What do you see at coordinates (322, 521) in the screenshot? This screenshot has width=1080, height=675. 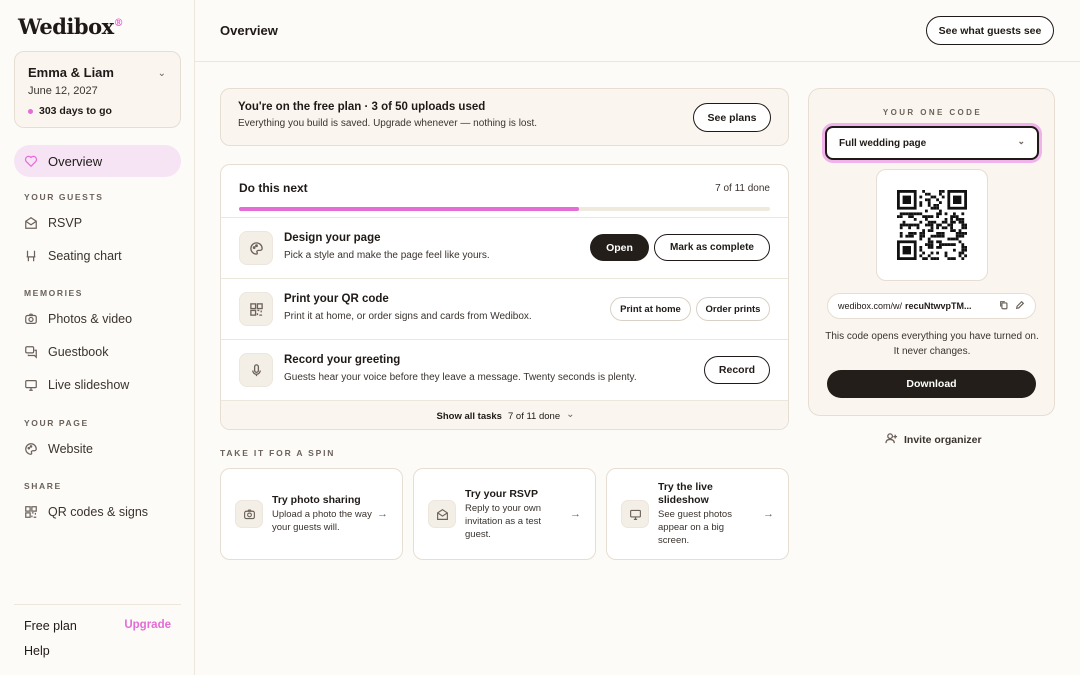 I see `spin-card-description: Upload a photo the way your guests will.` at bounding box center [322, 521].